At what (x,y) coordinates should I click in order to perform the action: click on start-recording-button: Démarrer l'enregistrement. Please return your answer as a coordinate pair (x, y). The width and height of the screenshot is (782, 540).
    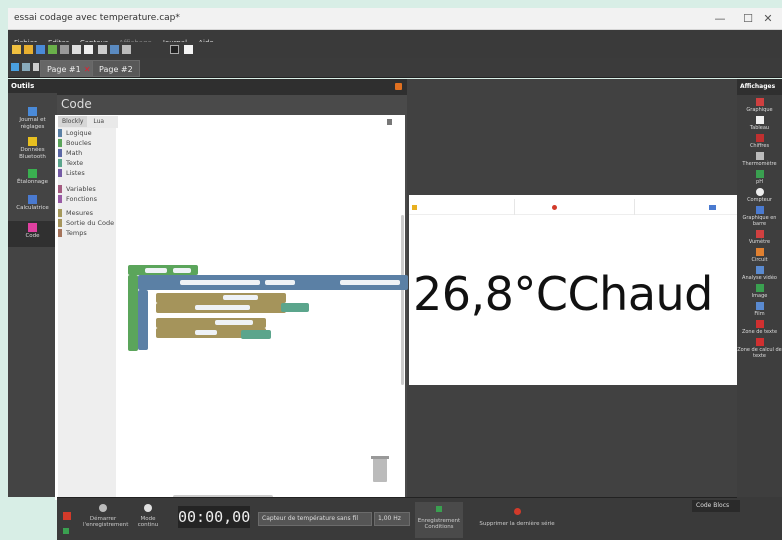
    Looking at the image, I should click on (106, 516).